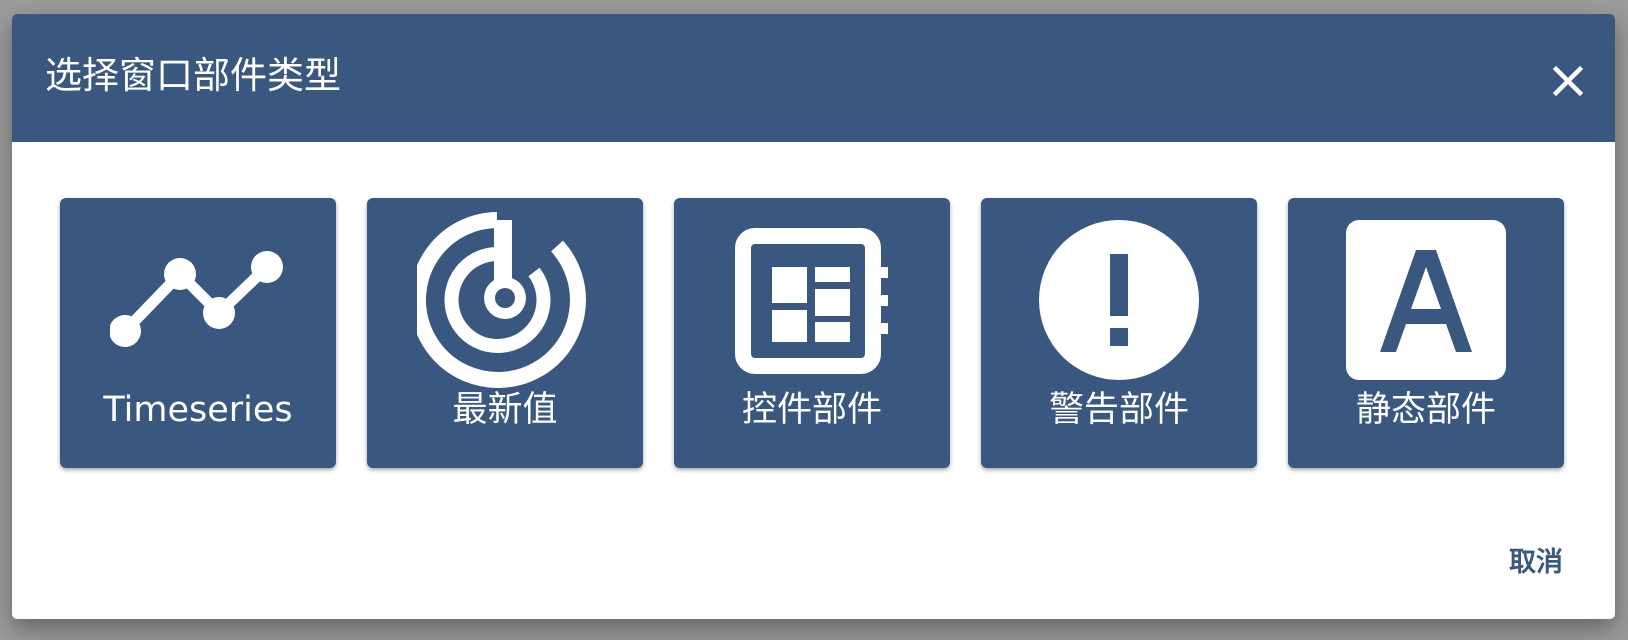 The height and width of the screenshot is (640, 1628). What do you see at coordinates (1536, 563) in the screenshot?
I see `cancel-button: 取消` at bounding box center [1536, 563].